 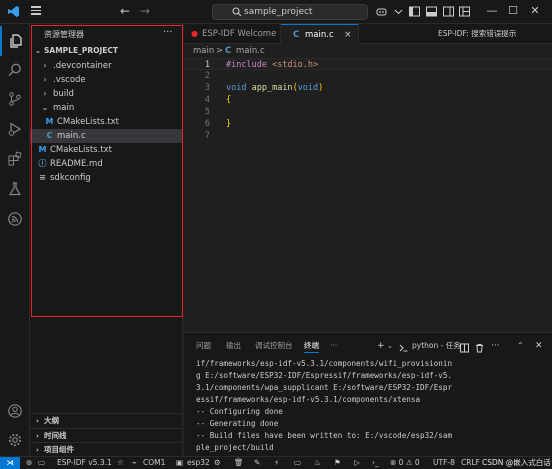 What do you see at coordinates (15, 99) in the screenshot?
I see `source-control-icon` at bounding box center [15, 99].